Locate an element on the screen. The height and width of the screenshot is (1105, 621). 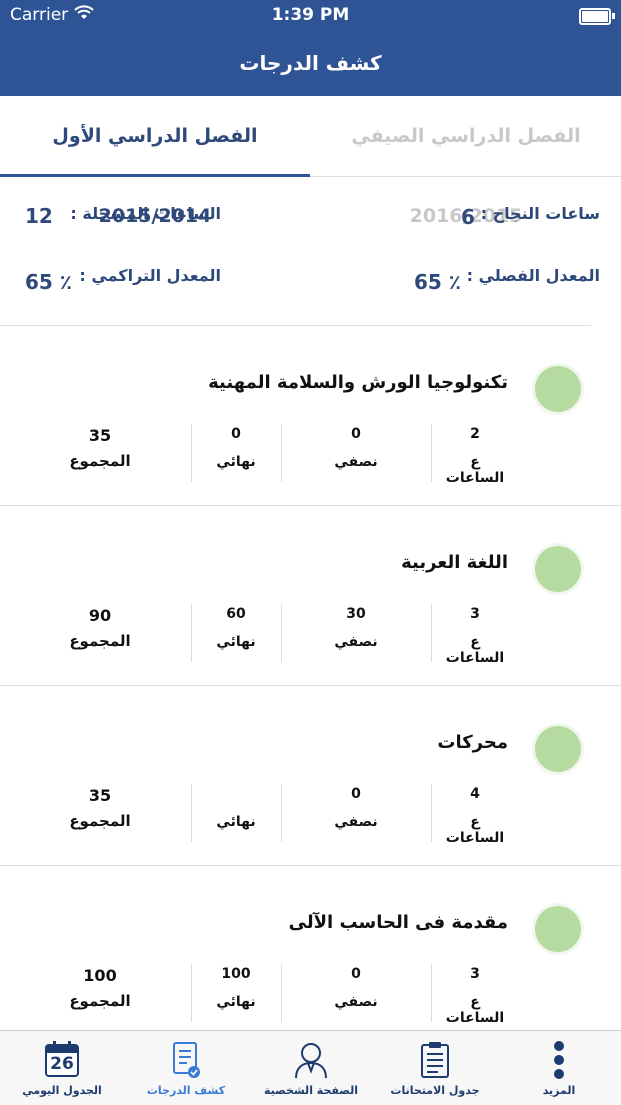
final-value: 100 is located at coordinates (236, 974).